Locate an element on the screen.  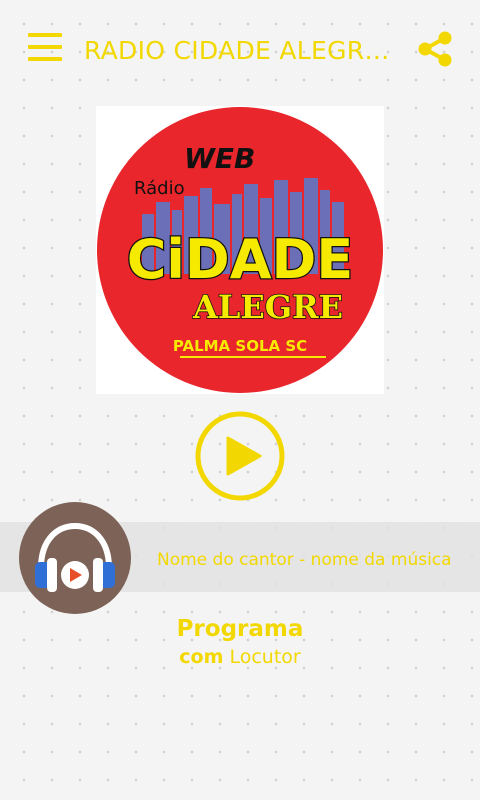
headphones-icon is located at coordinates (75, 557).